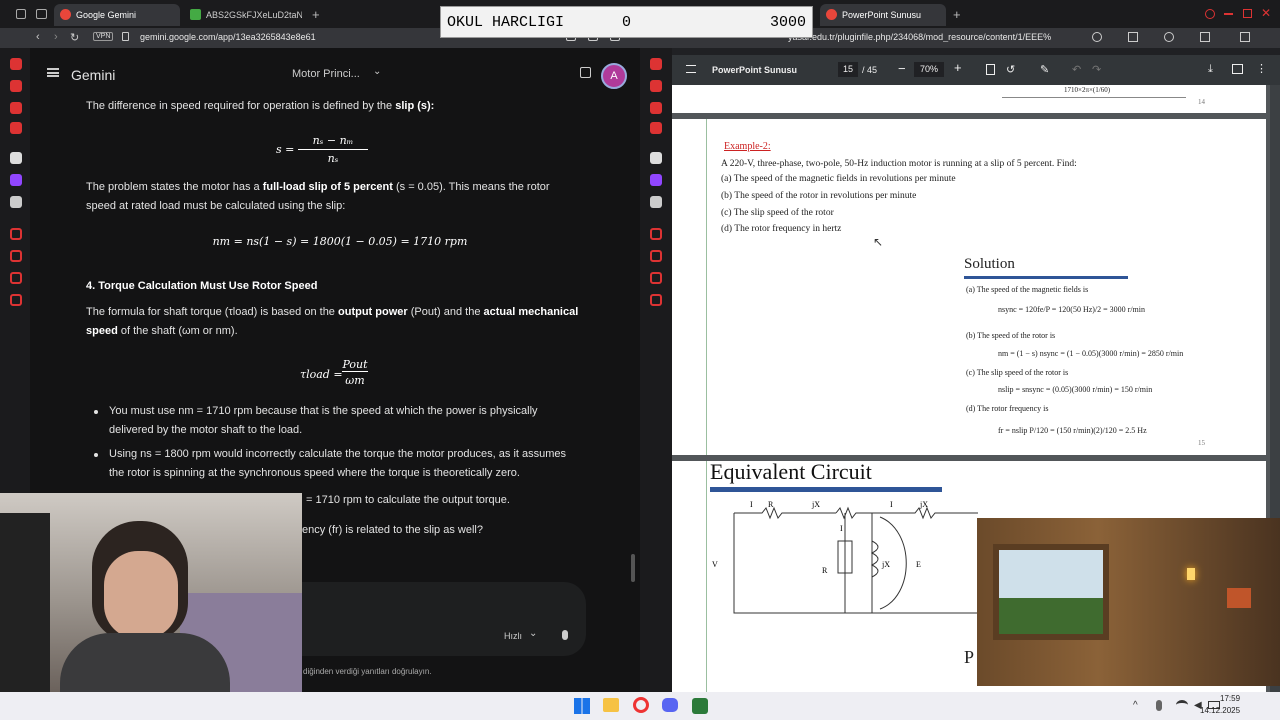  I want to click on address-input: gemini.google.com/app/13ea3265843e8e61, so click(228, 37).